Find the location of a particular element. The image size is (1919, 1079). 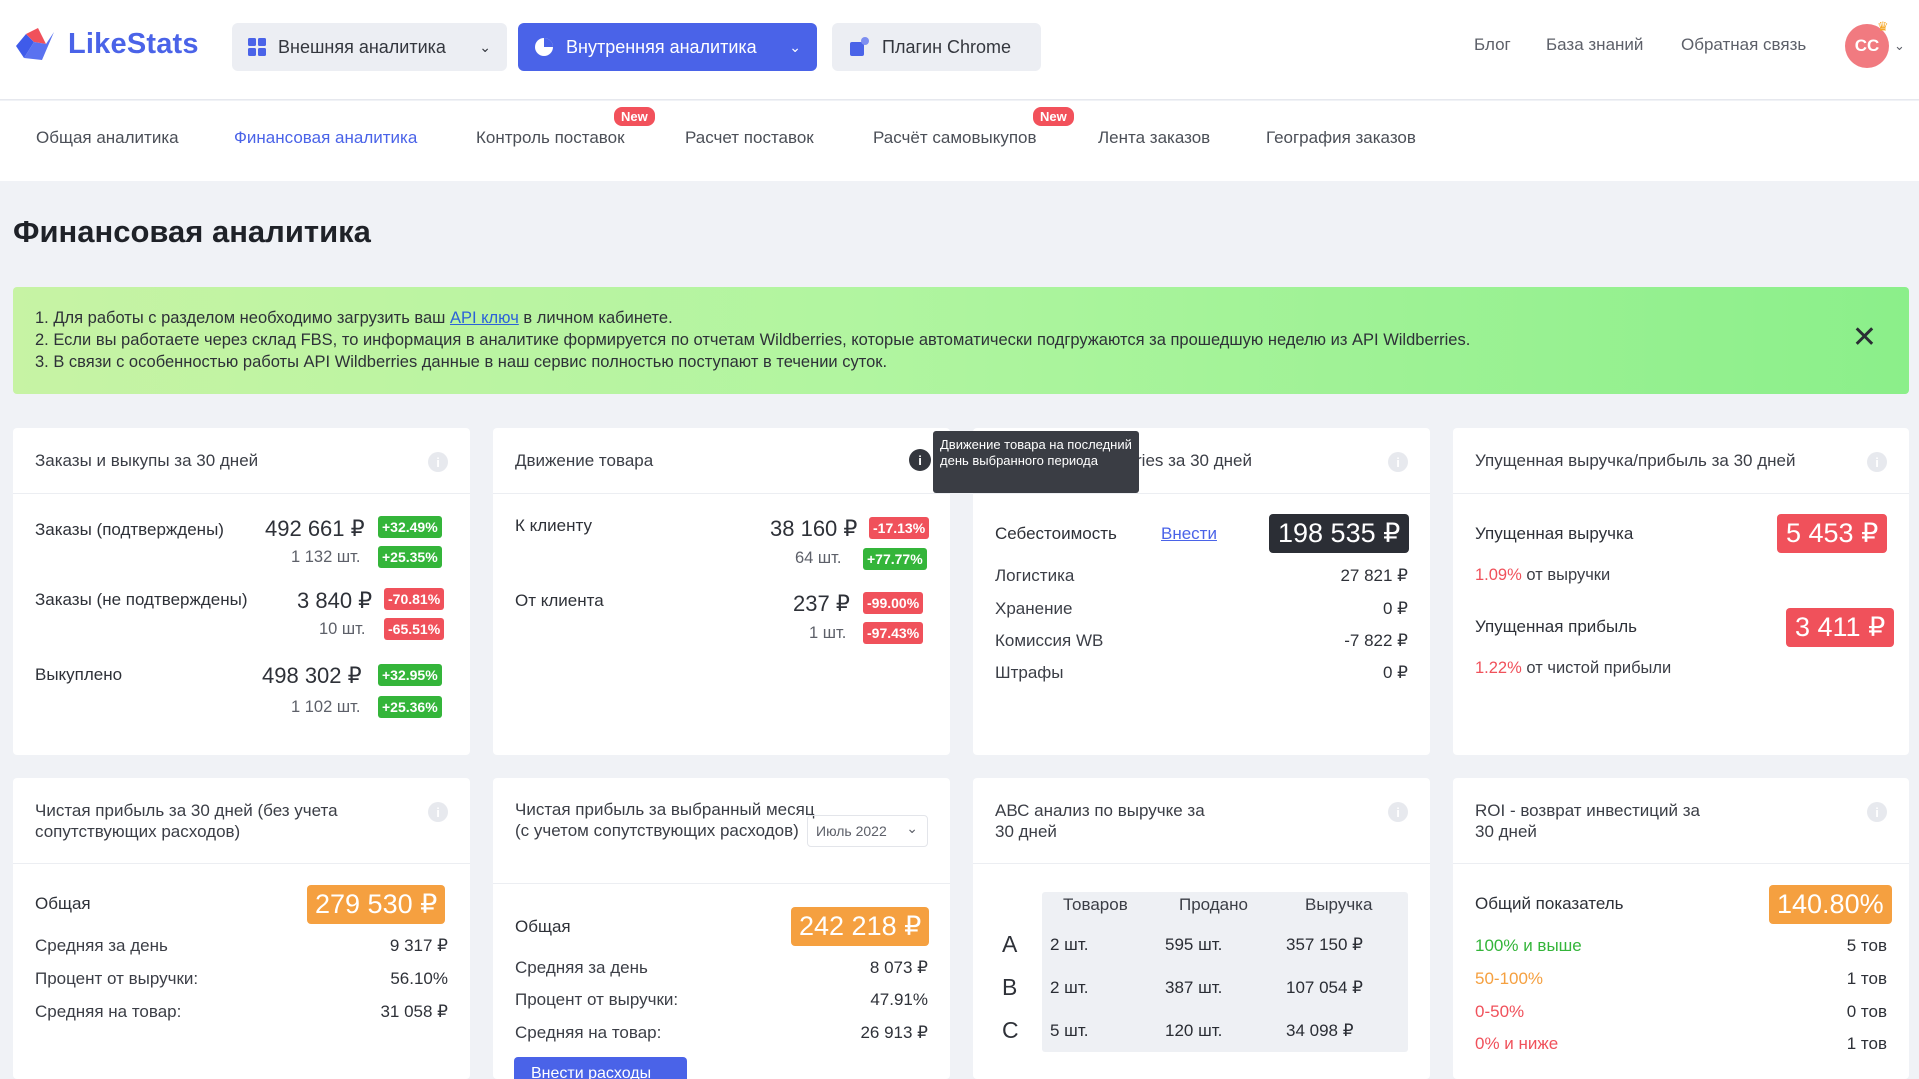

page-title: Финансовая аналитика is located at coordinates (192, 231).